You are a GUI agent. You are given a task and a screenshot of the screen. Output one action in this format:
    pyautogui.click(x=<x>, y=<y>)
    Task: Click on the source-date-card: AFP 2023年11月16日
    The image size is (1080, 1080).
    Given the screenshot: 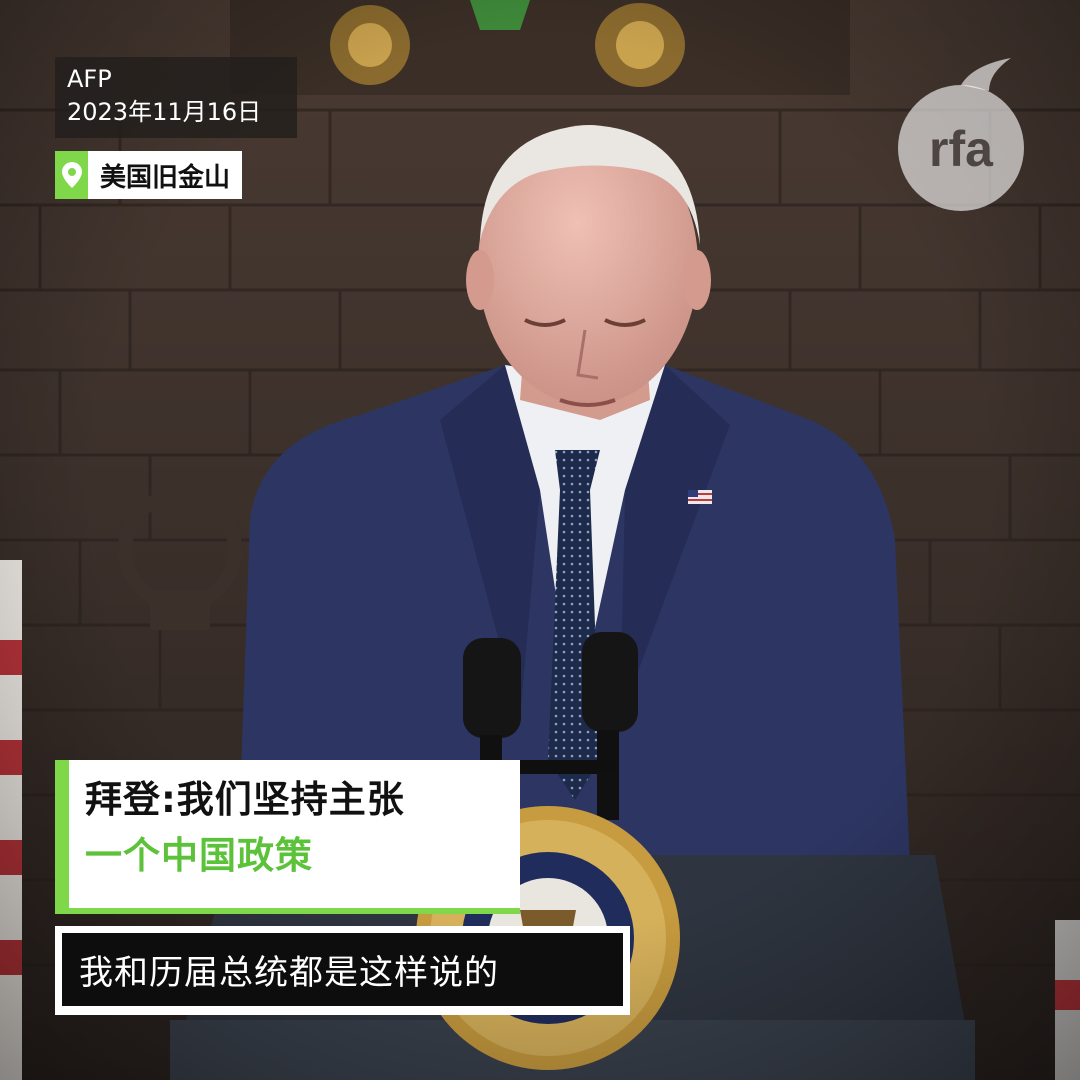 What is the action you would take?
    pyautogui.click(x=176, y=97)
    